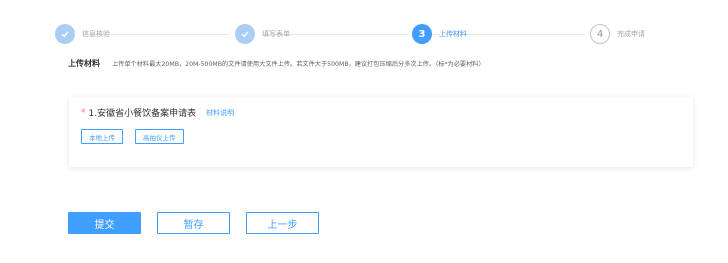 The image size is (728, 263). I want to click on save-draft-button: 暂存, so click(193, 223).